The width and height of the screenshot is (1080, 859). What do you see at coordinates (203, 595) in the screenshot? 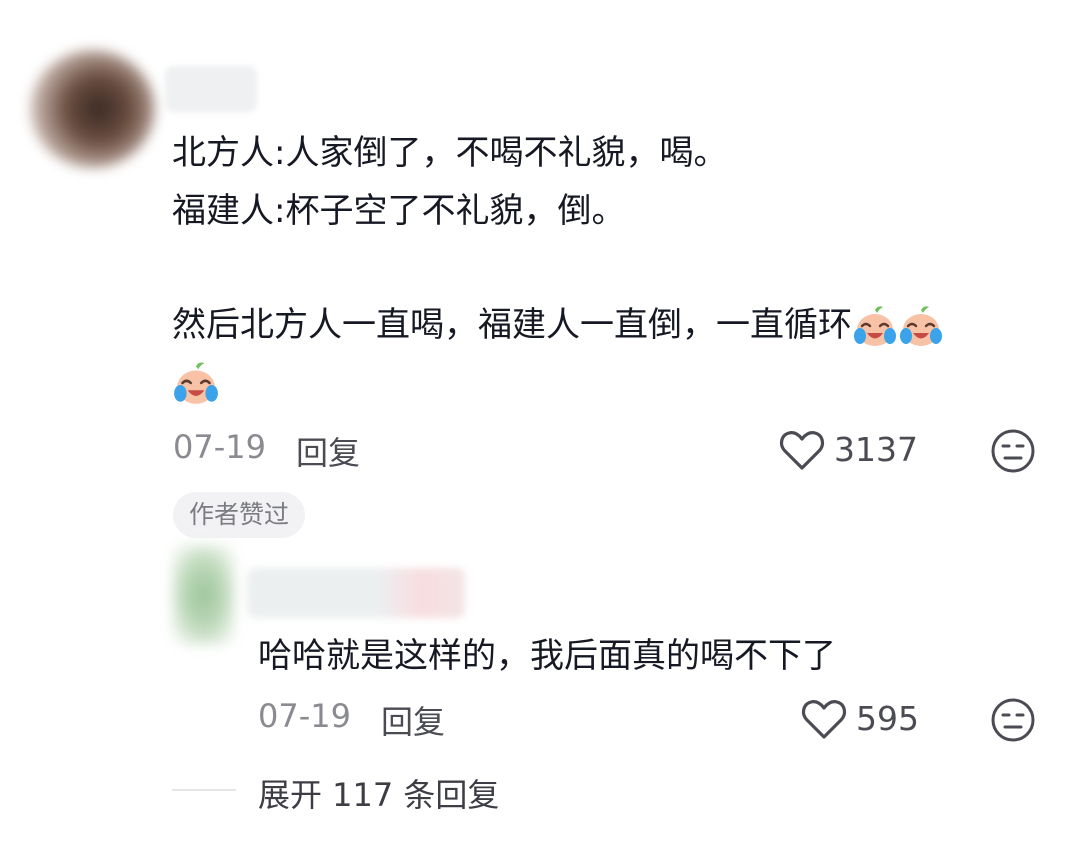
I see `replier-avatar` at bounding box center [203, 595].